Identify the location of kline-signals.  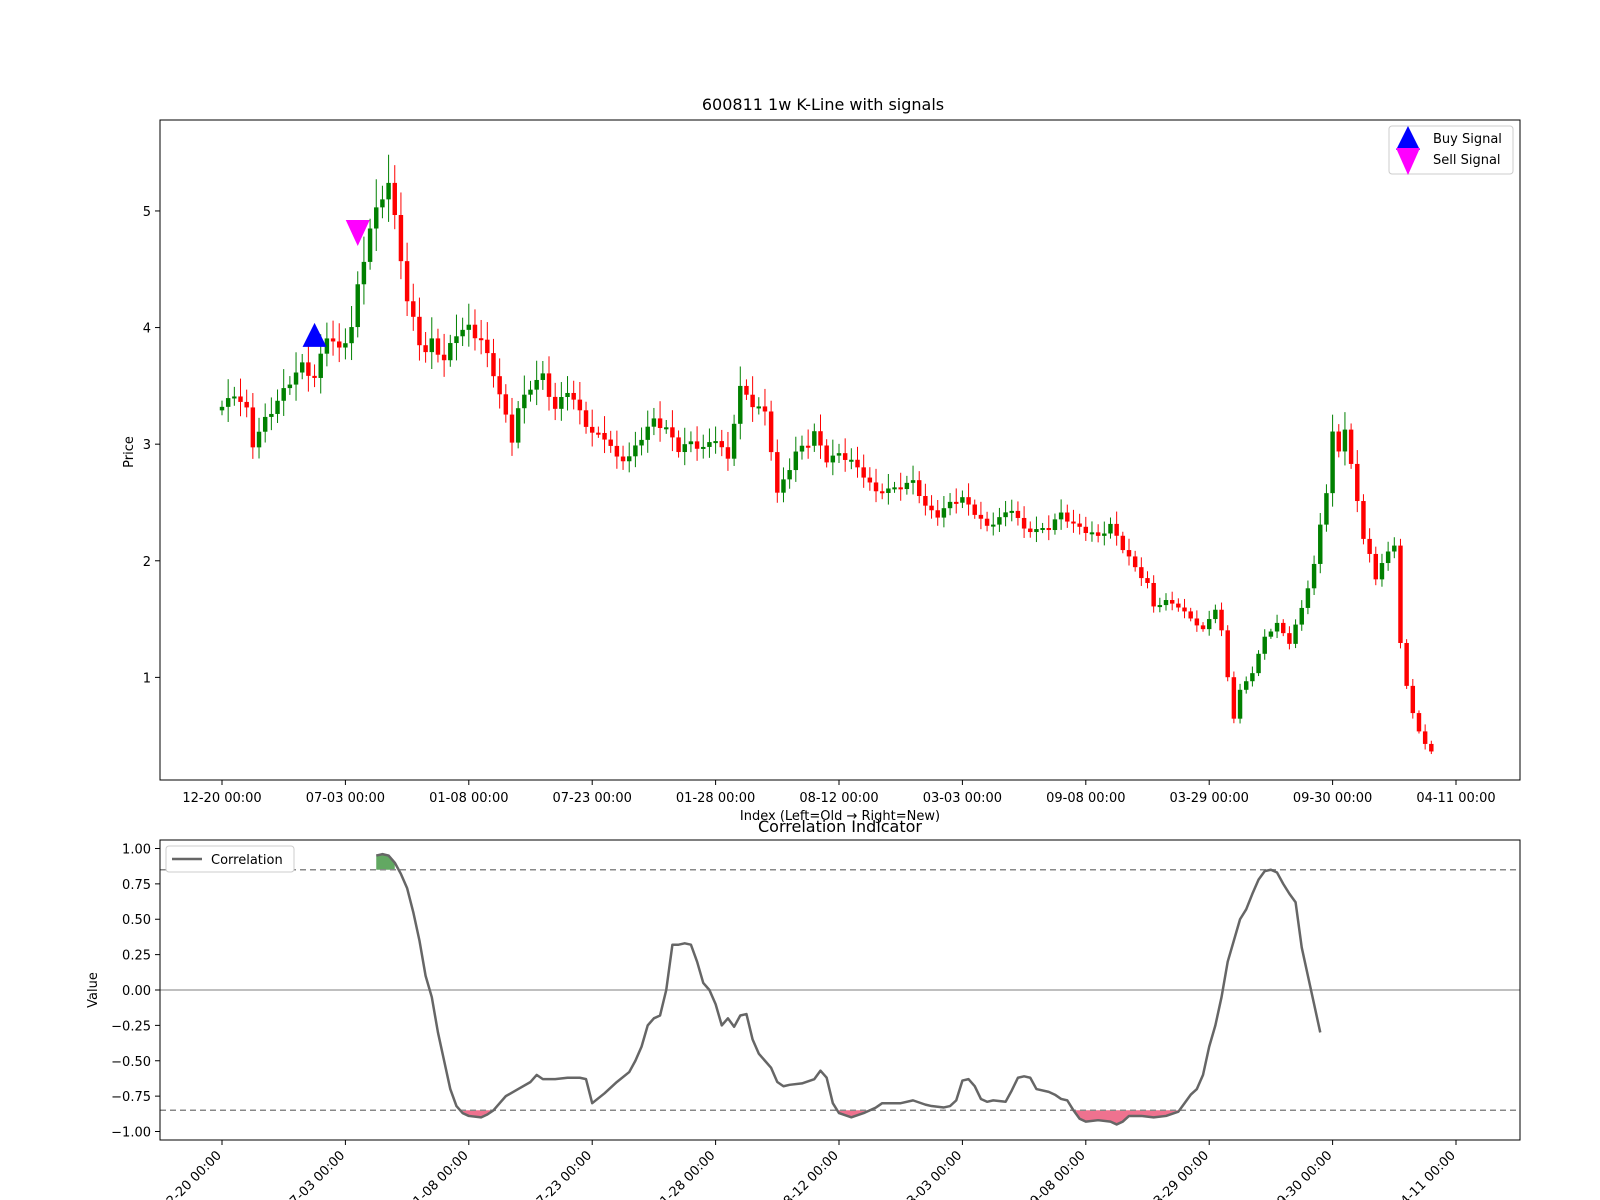
(336, 283).